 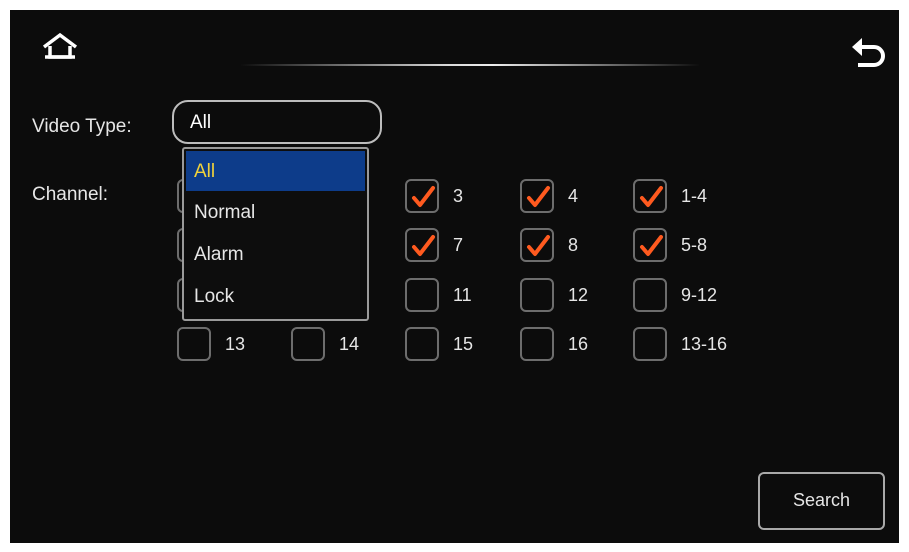 What do you see at coordinates (458, 245) in the screenshot?
I see `channel-label-text: 7` at bounding box center [458, 245].